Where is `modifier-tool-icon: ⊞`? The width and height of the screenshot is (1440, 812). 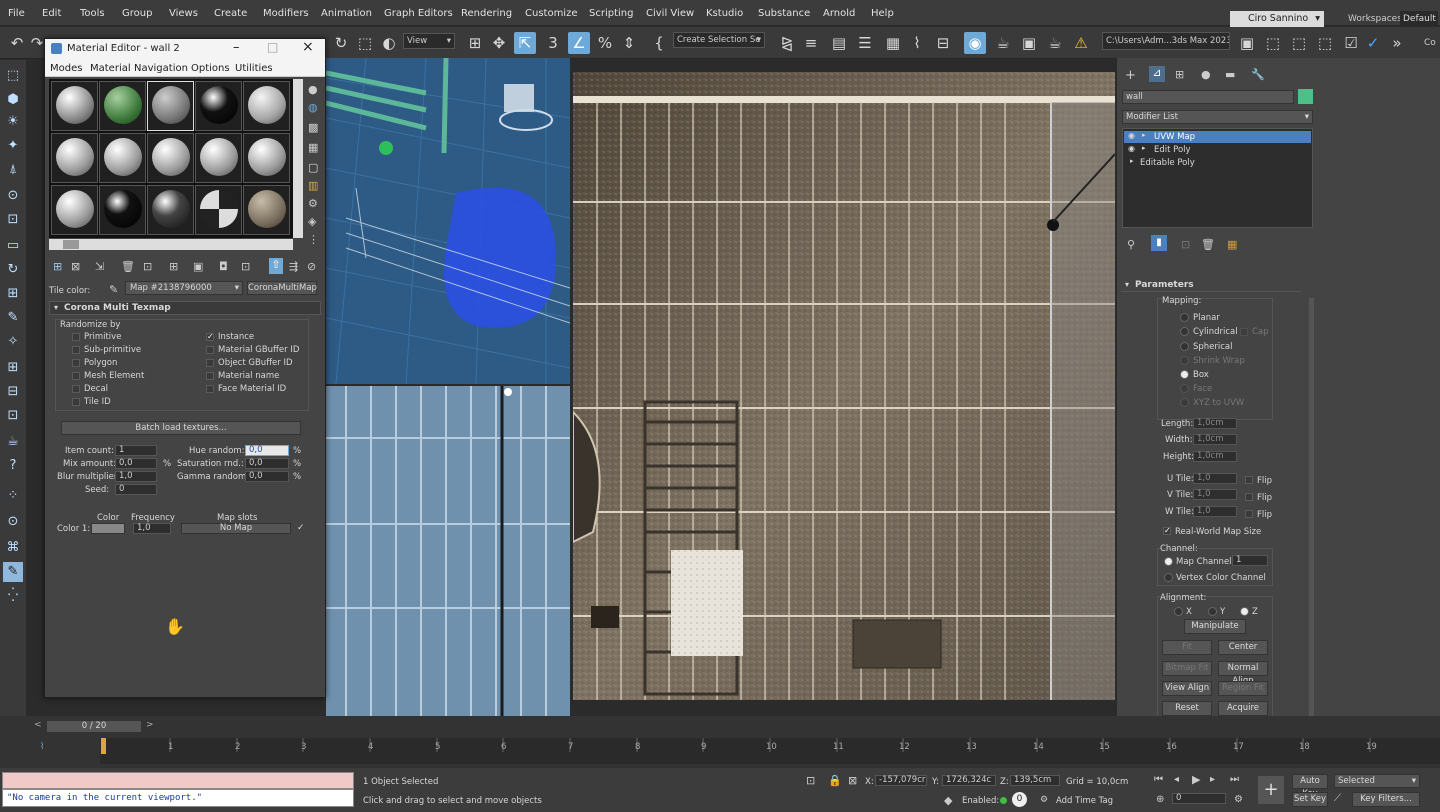 modifier-tool-icon: ⊞ is located at coordinates (13, 294).